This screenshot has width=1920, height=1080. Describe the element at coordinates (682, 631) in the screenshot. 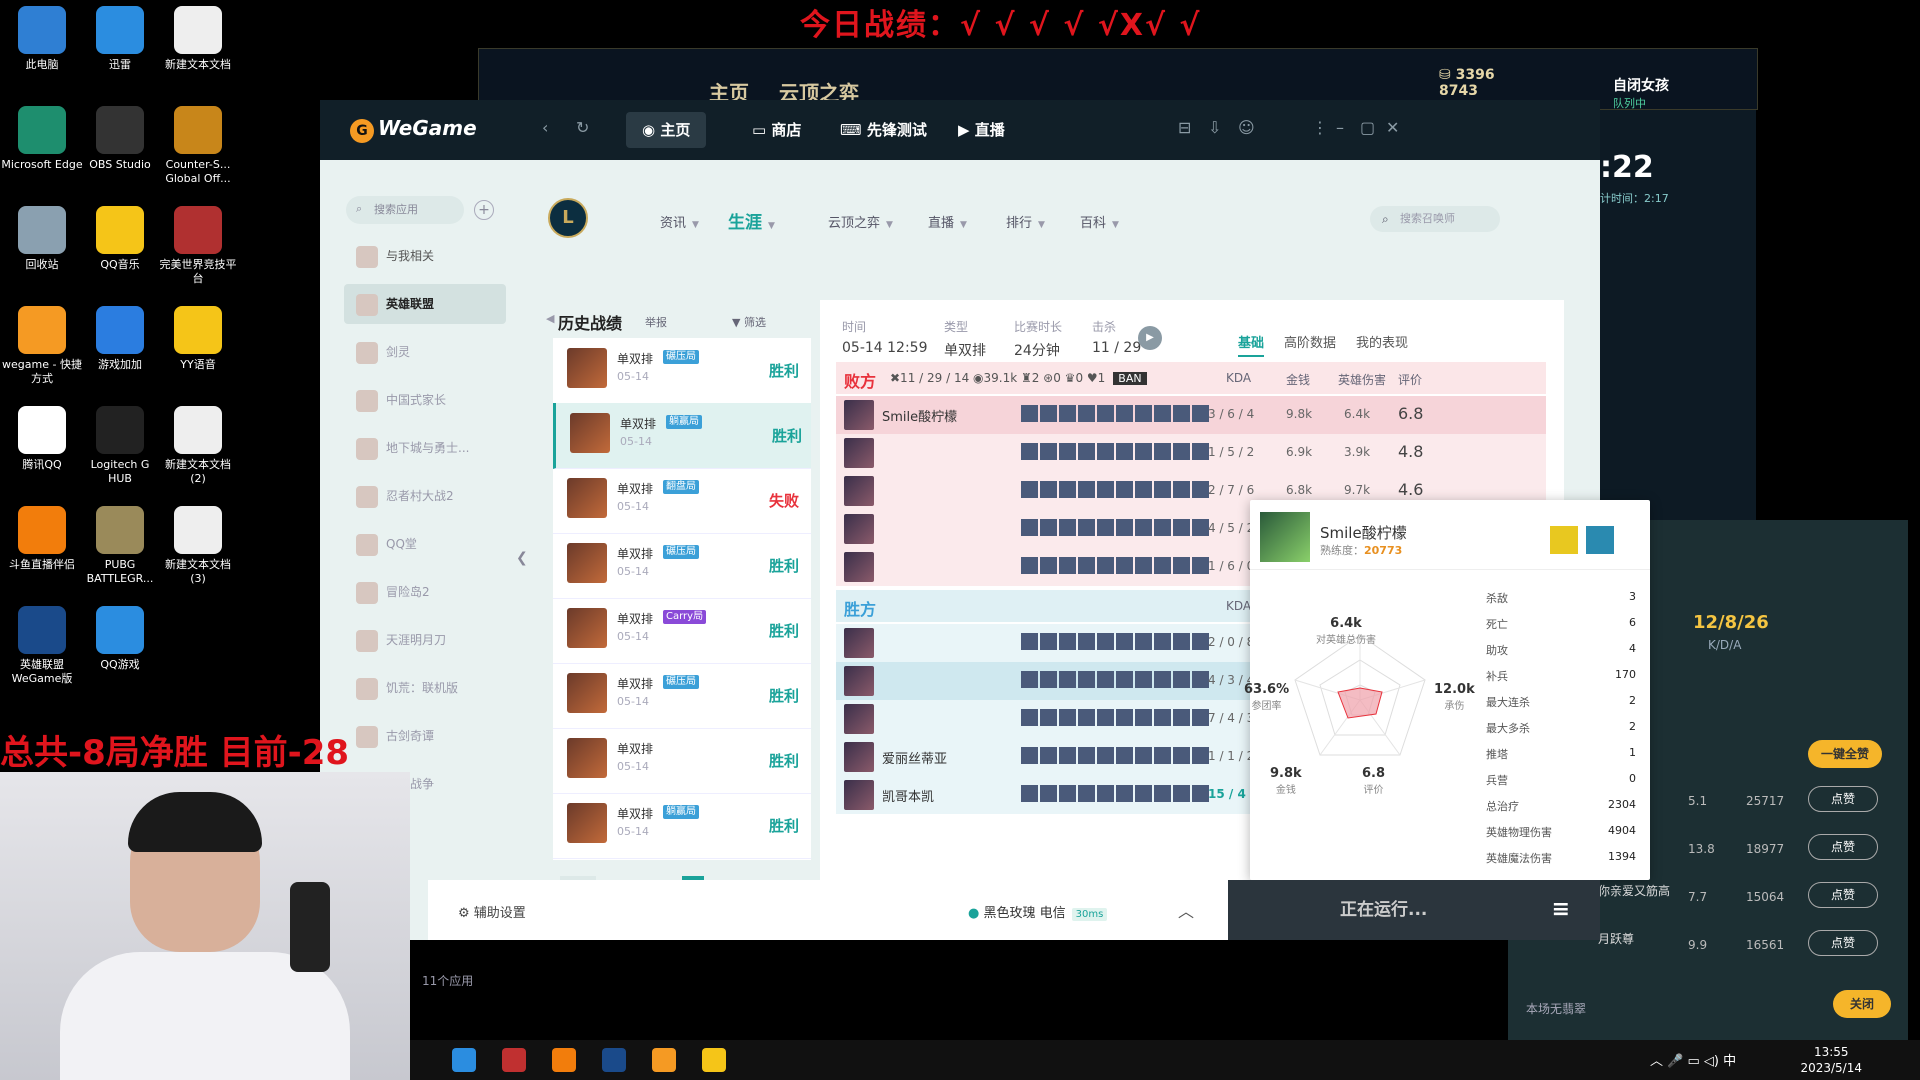

I see `history-item: 单双排 Carry局 05-14 胜利` at that location.